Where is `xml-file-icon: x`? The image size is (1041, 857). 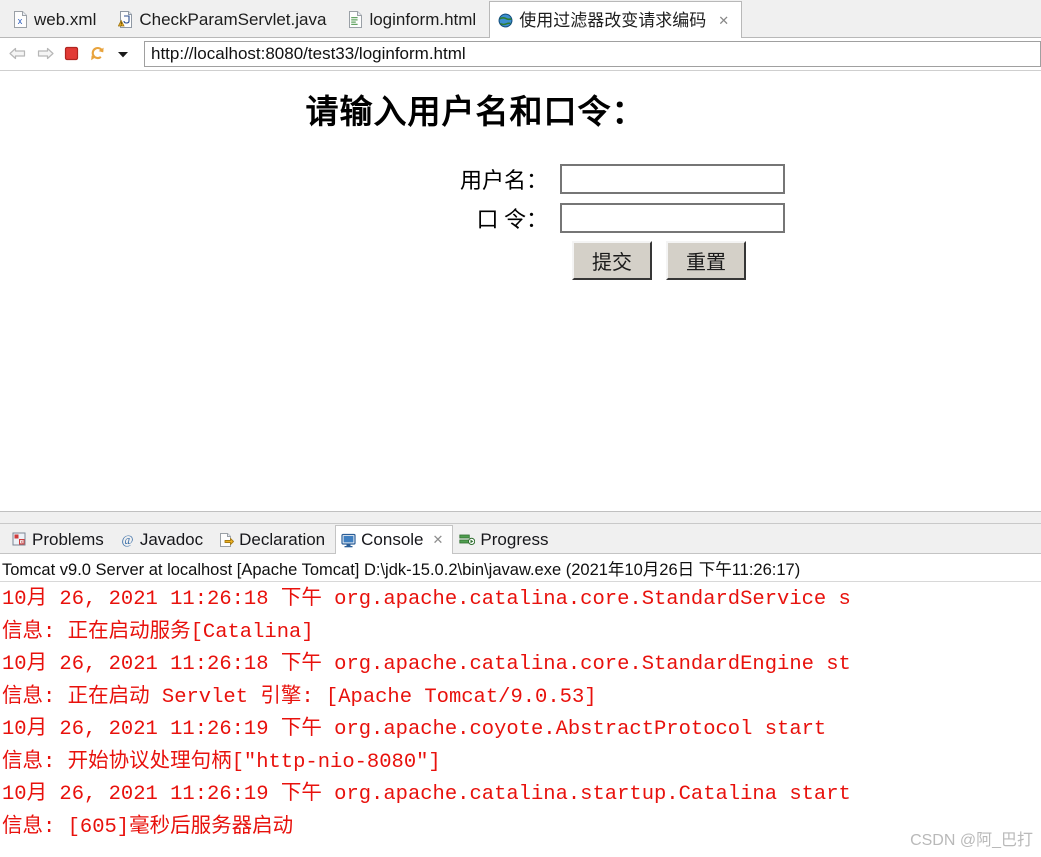
xml-file-icon: x is located at coordinates (20, 19).